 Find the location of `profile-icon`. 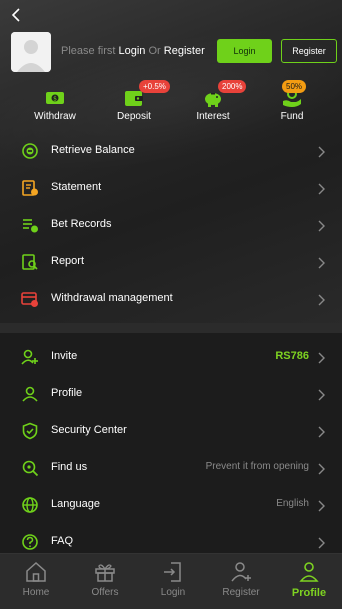

profile-icon is located at coordinates (30, 394).